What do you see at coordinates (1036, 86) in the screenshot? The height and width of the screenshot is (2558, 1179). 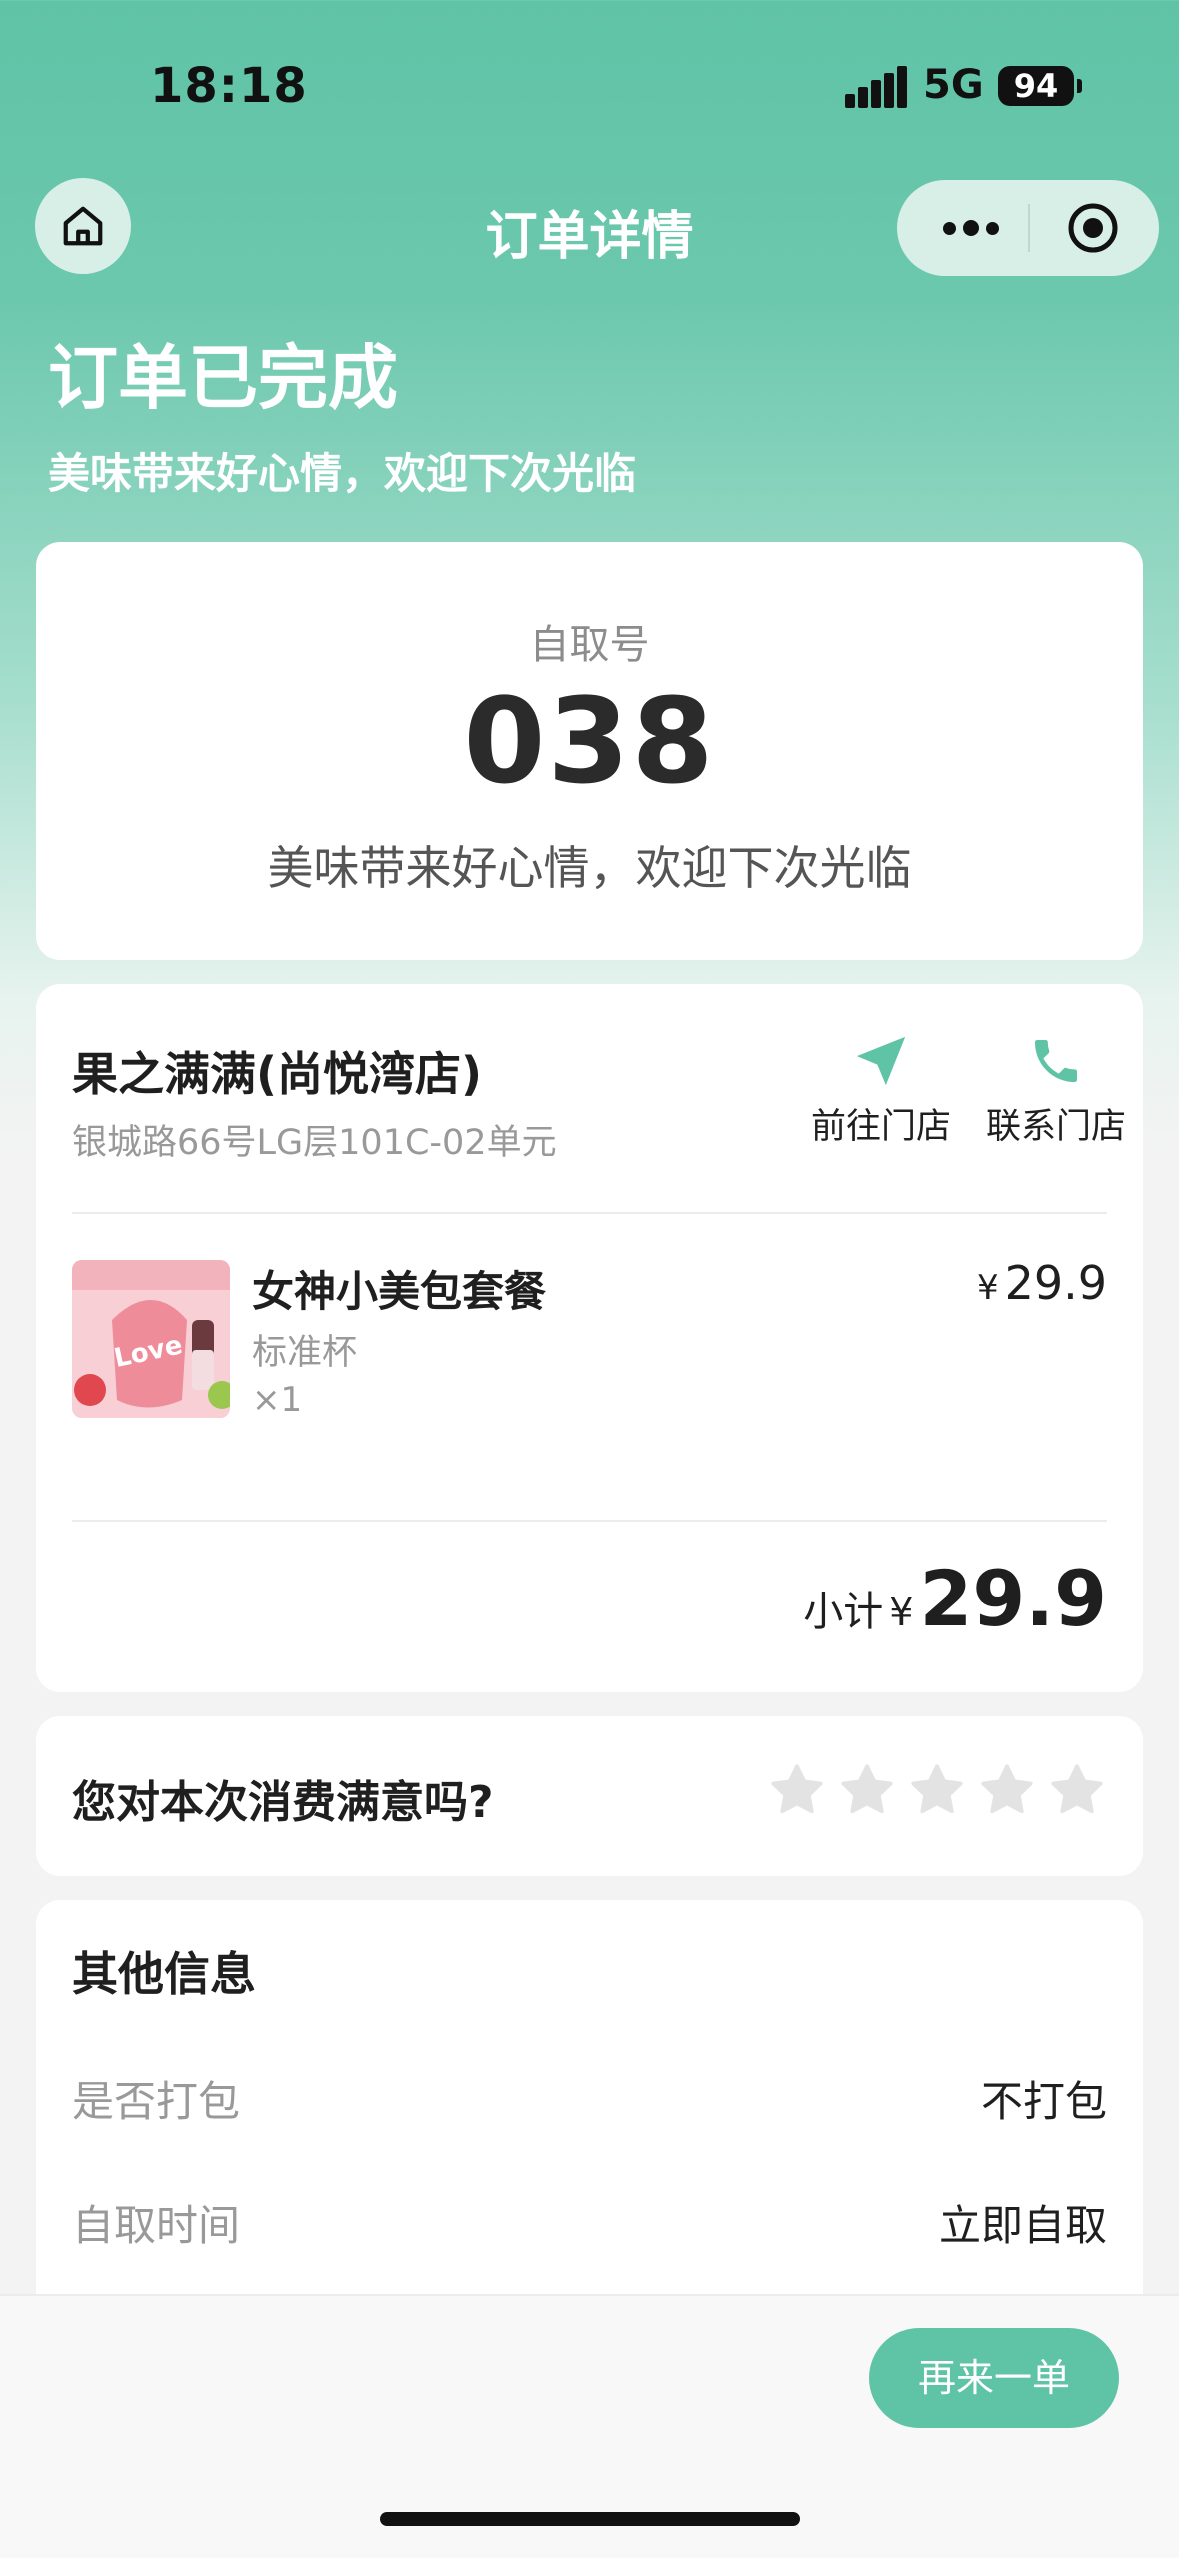 I see `battery-icon: 94` at bounding box center [1036, 86].